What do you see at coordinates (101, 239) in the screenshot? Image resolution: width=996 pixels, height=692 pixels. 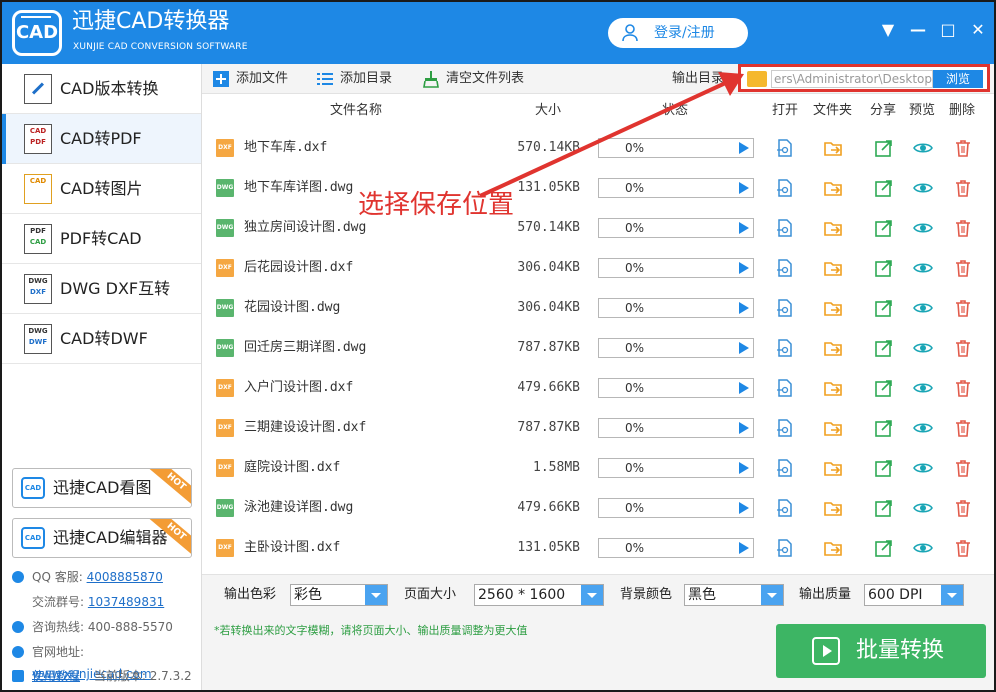 I see `sidebar-item-pdf-to-cad: PDF CAD PDF转CAD` at bounding box center [101, 239].